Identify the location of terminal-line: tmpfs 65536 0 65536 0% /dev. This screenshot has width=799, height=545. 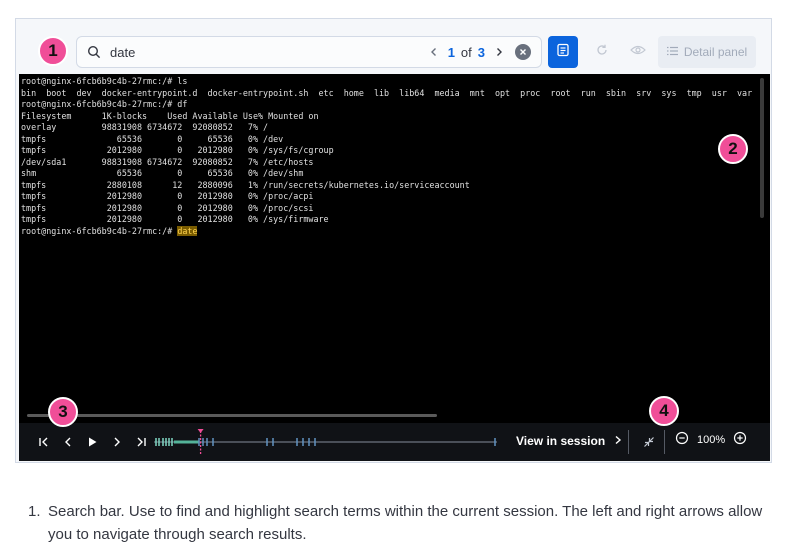
(152, 138).